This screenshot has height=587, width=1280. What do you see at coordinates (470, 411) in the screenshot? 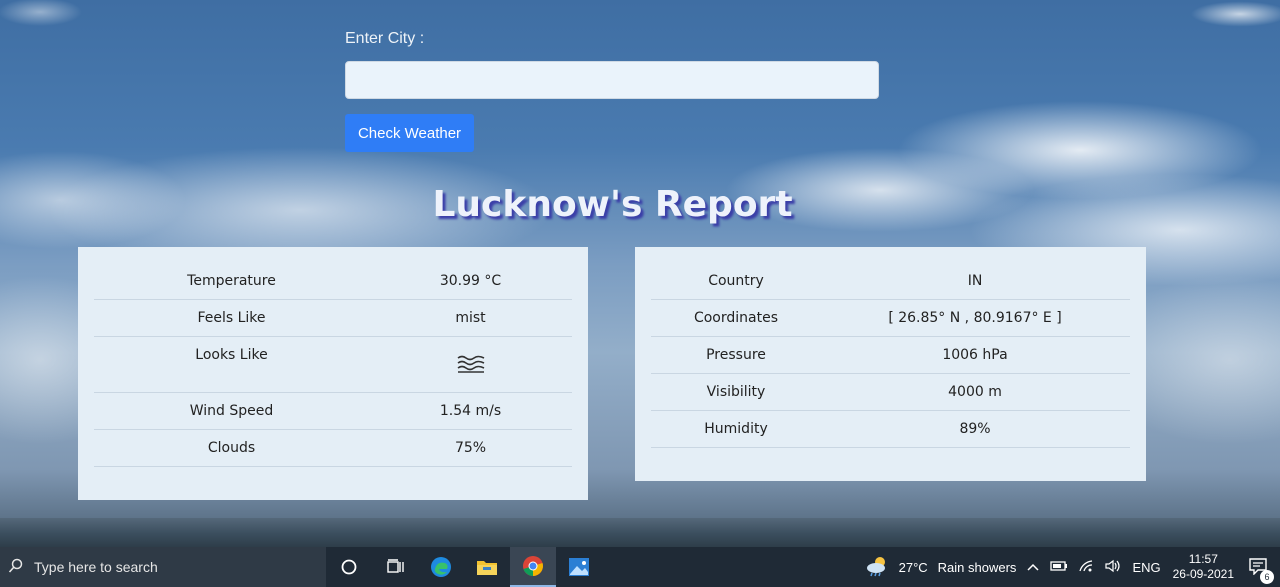
I see `wind-speed-value: 1.54 m/s` at bounding box center [470, 411].